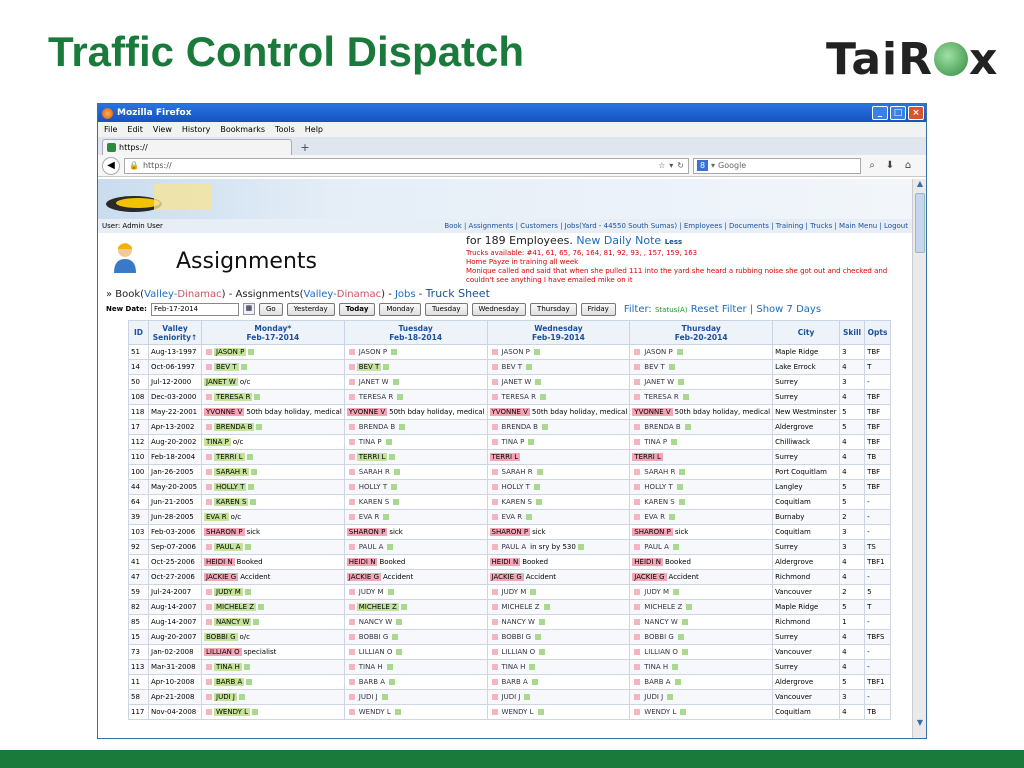  I want to click on employee-name: JACKIE G, so click(649, 577).